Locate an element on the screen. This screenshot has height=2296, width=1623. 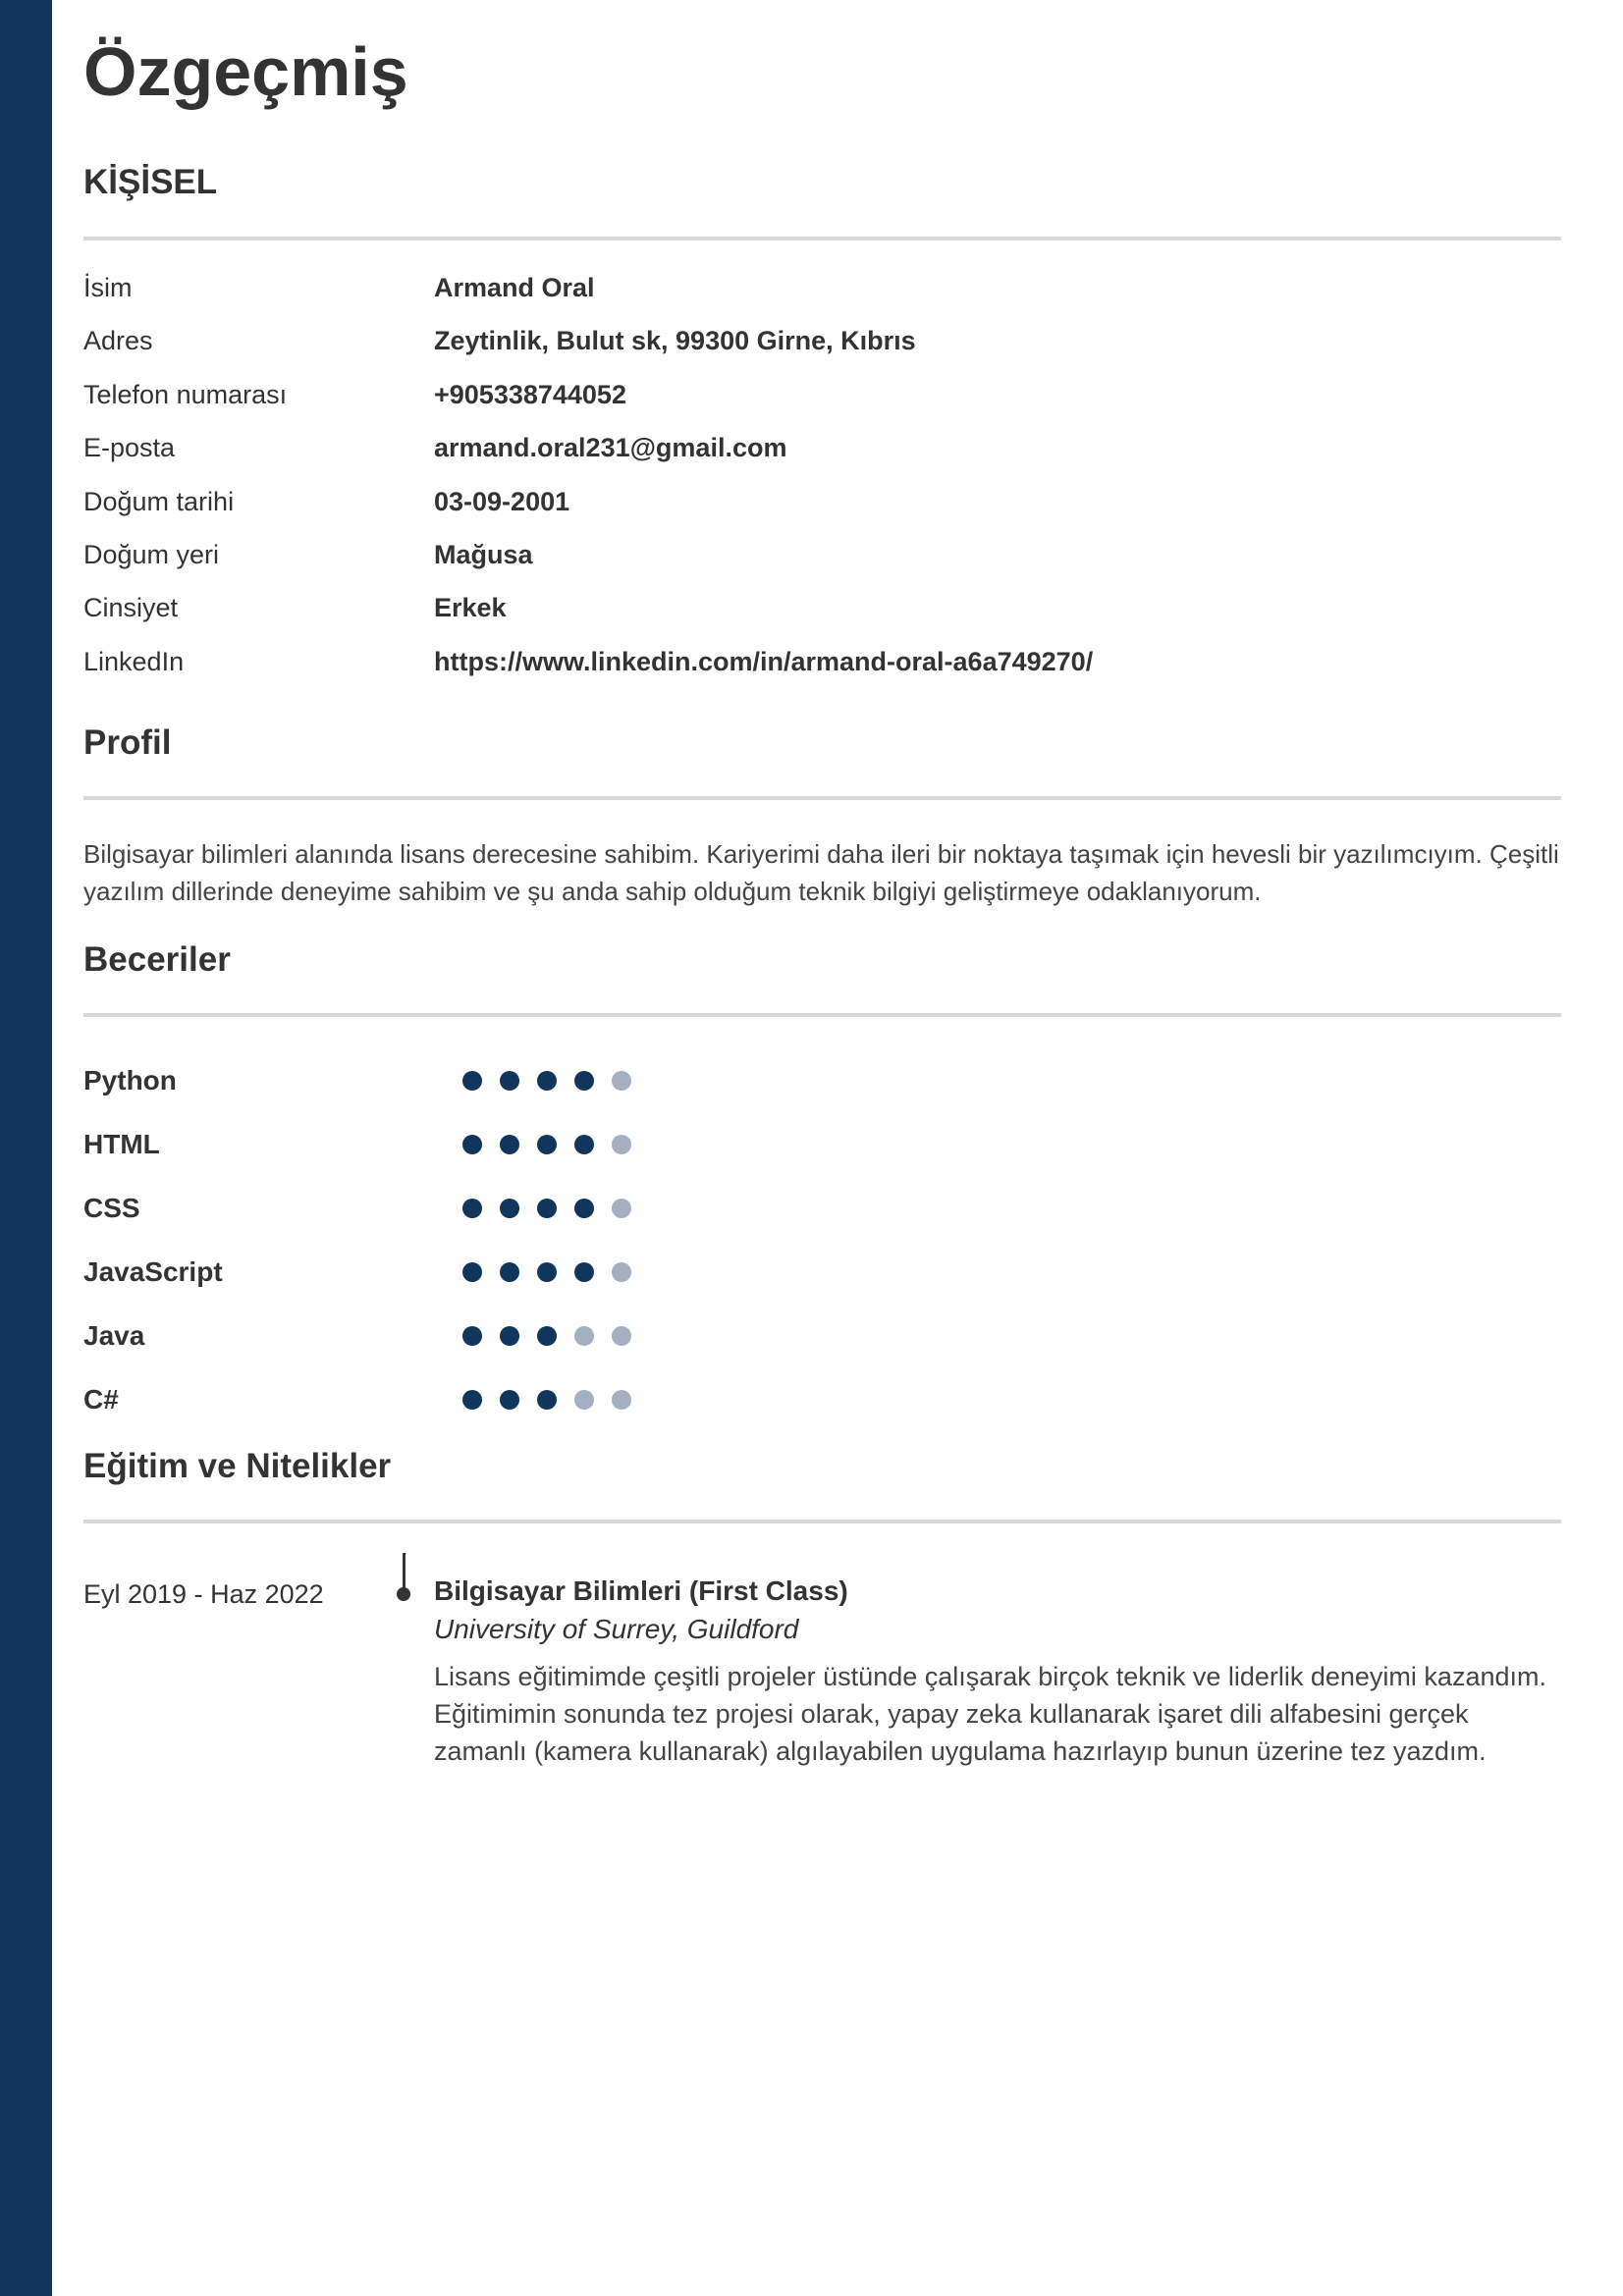
birthplace-value: Mağusa is located at coordinates (483, 554).